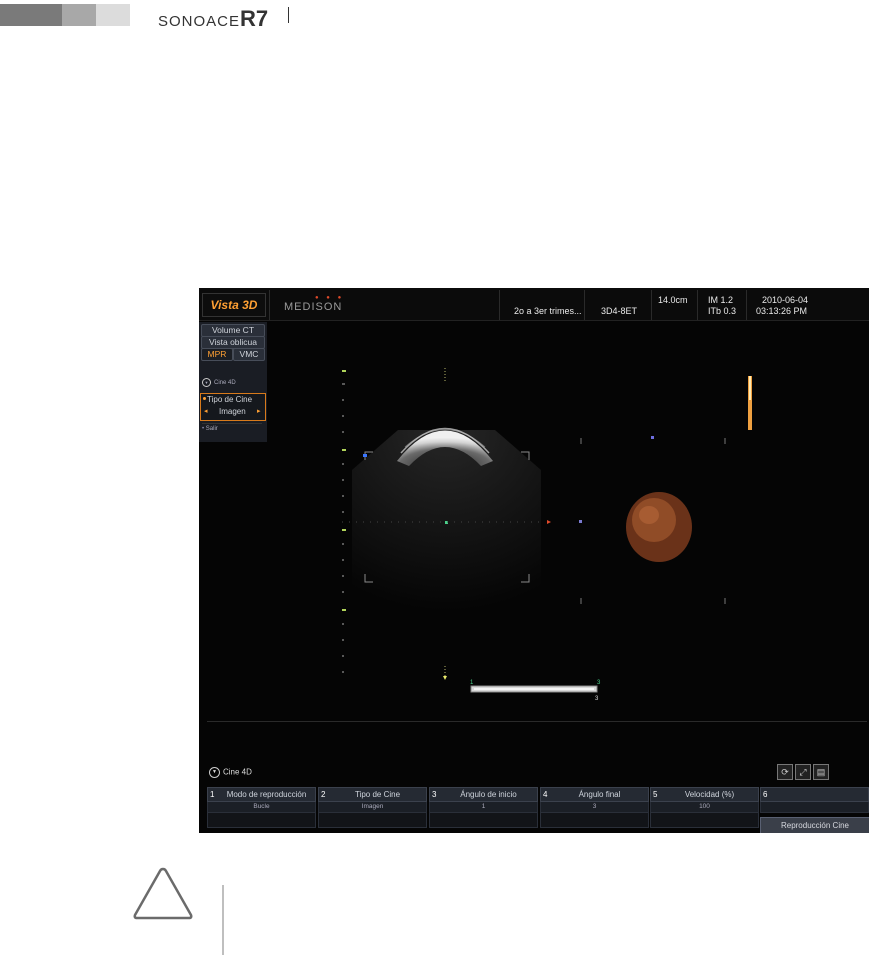  I want to click on control-number: 3, so click(434, 794).